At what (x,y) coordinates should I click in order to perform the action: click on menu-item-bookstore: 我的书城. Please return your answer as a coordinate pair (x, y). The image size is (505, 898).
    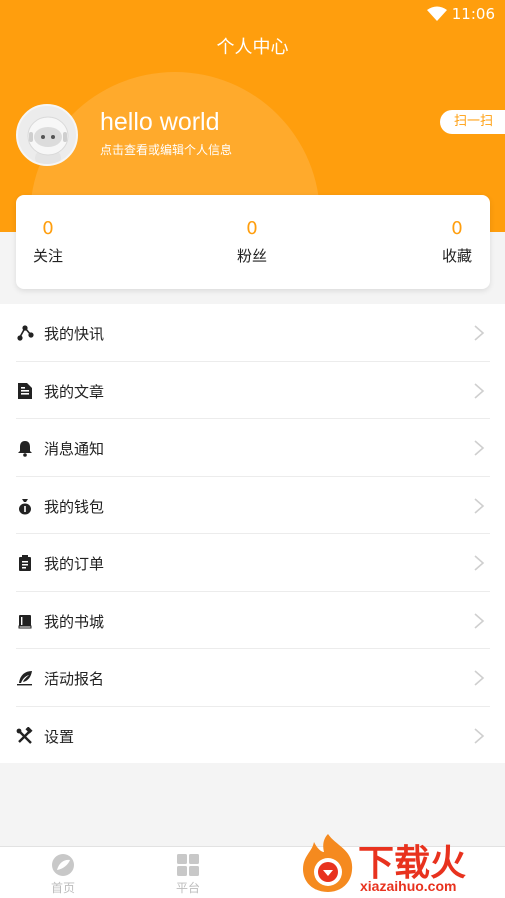
    Looking at the image, I should click on (253, 620).